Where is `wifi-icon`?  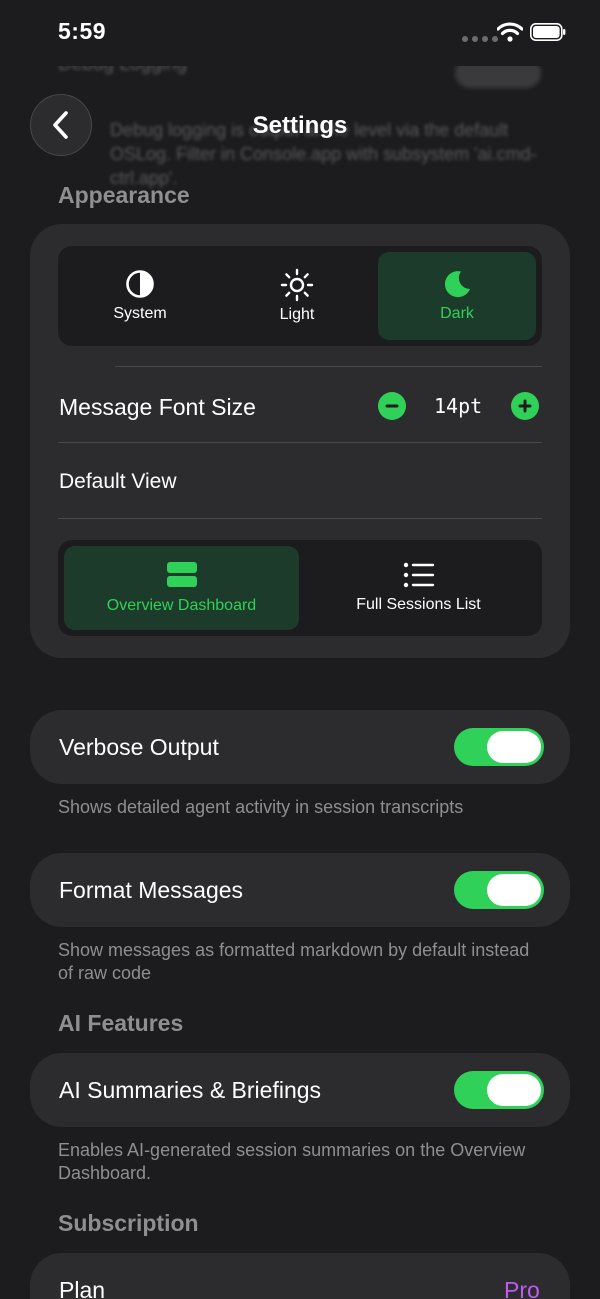 wifi-icon is located at coordinates (510, 32).